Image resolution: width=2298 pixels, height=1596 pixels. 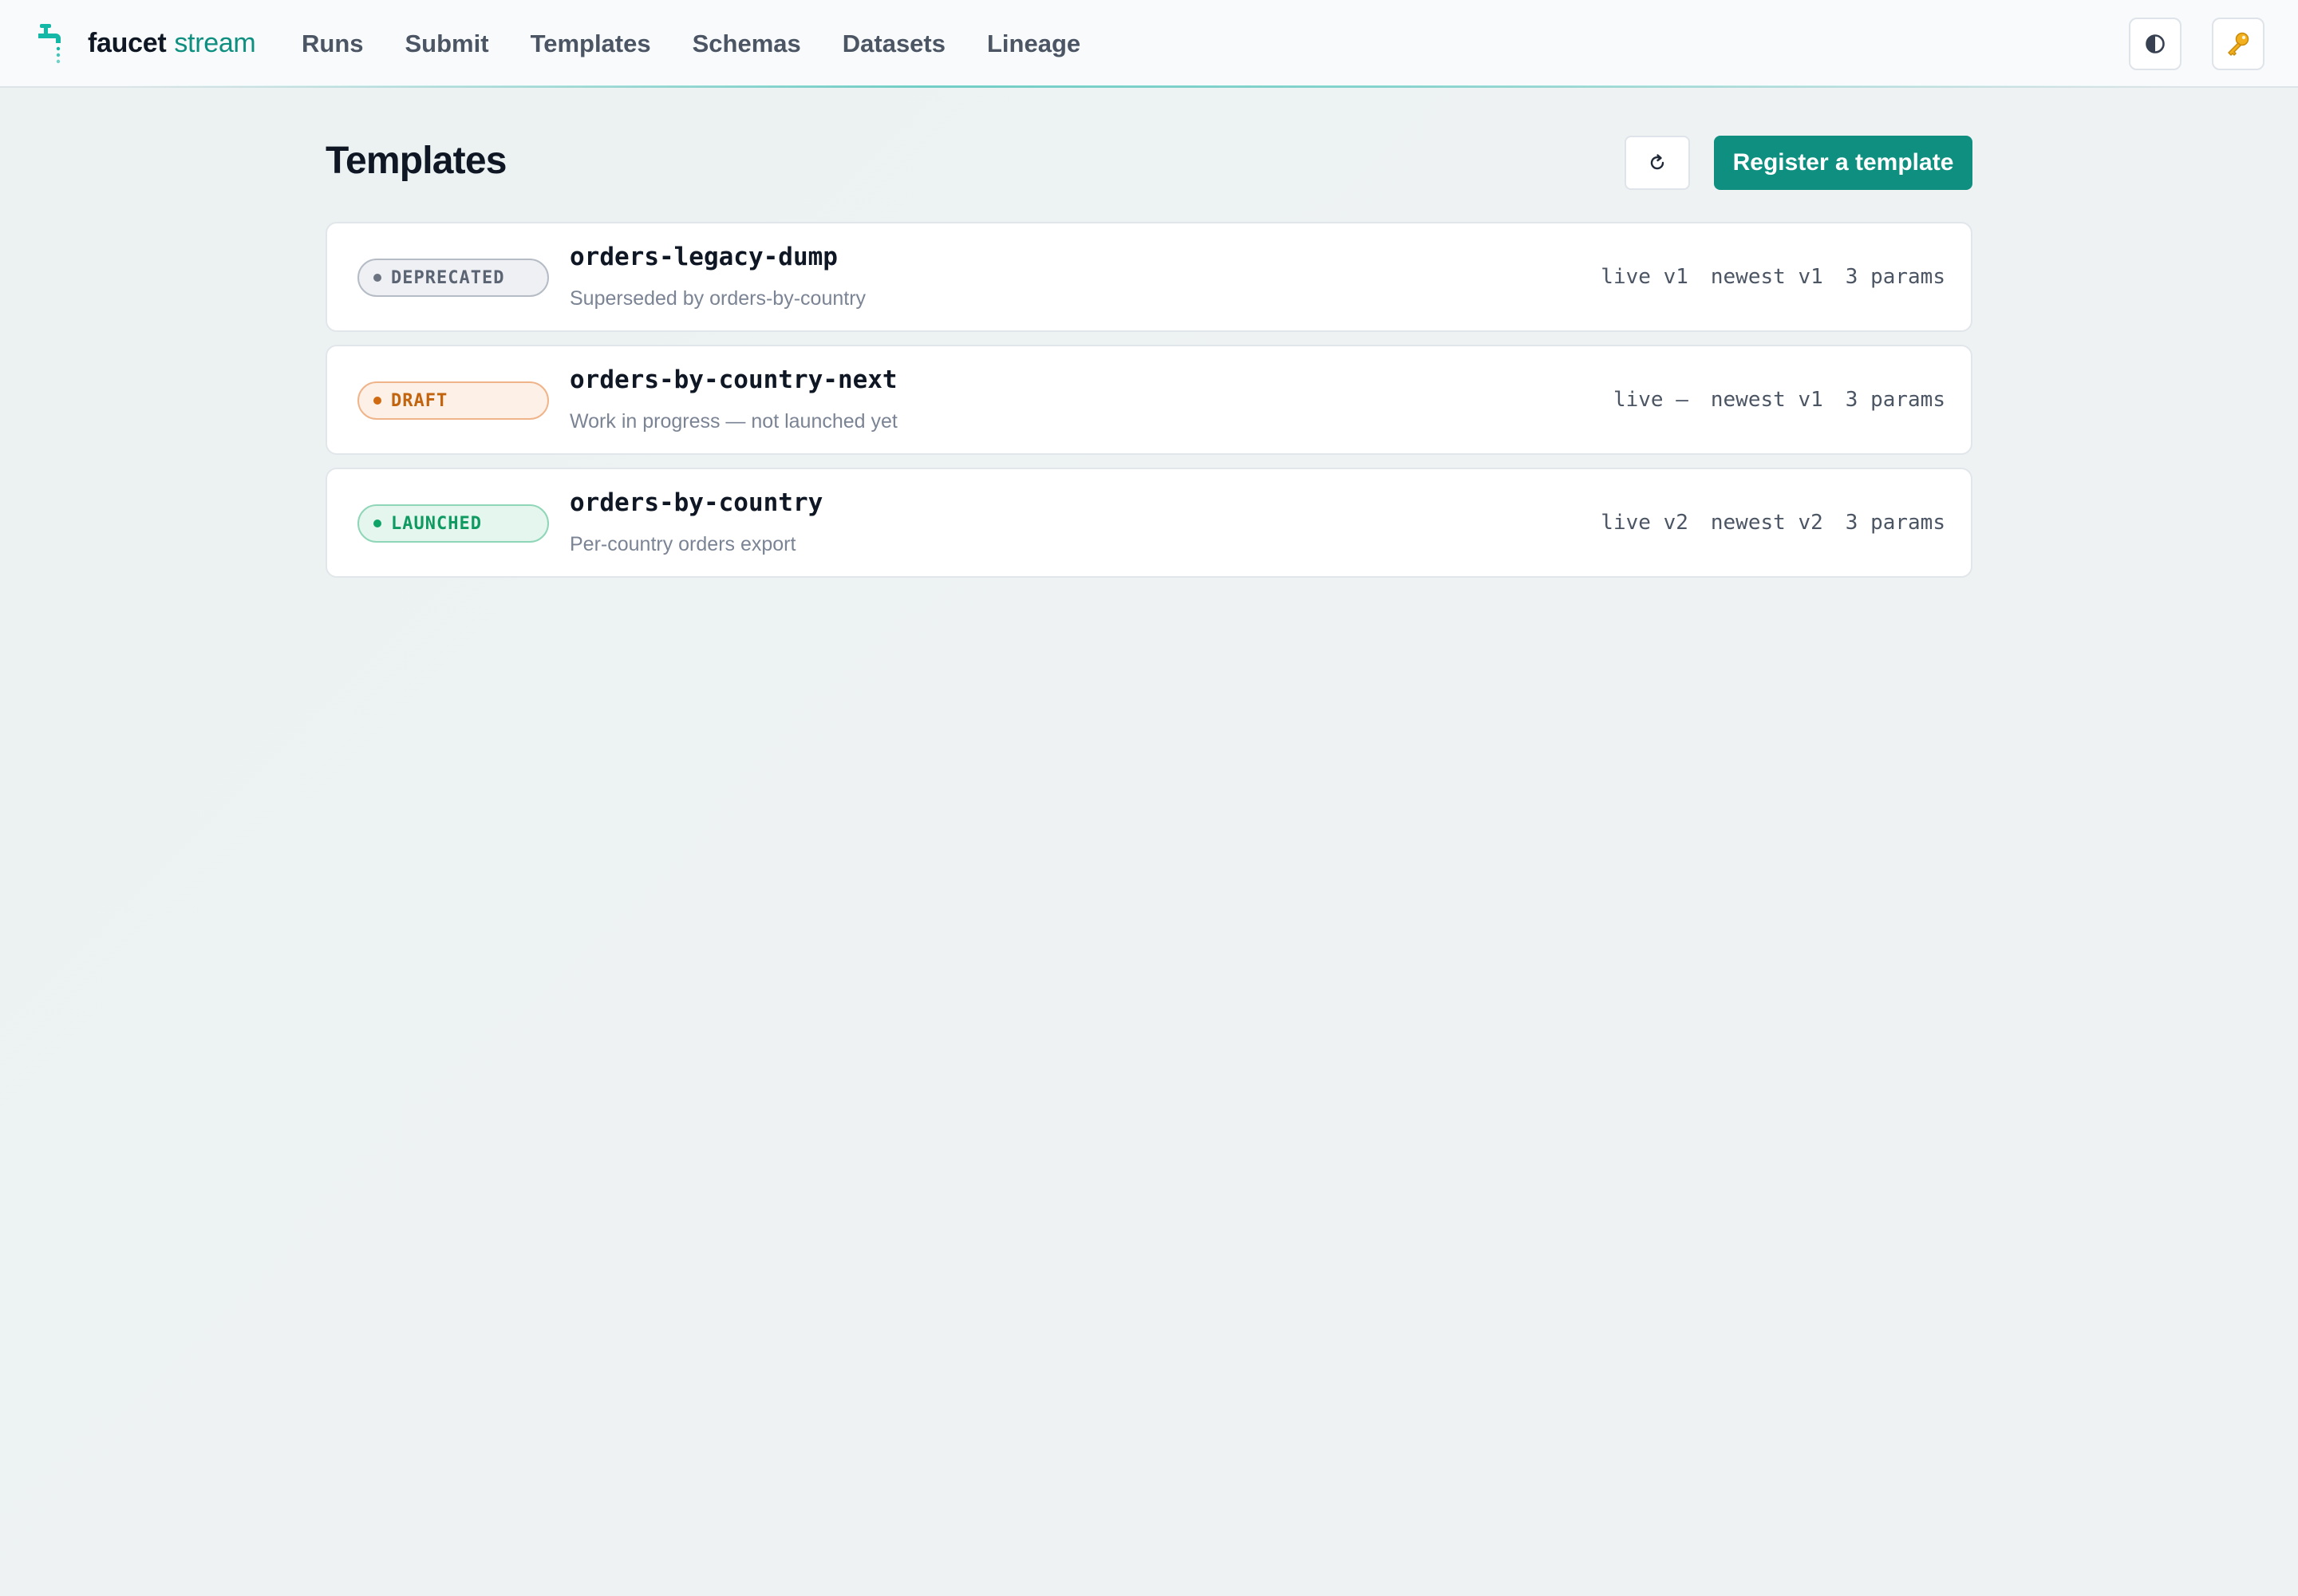 I want to click on template-name: orders-legacy-dump, so click(x=704, y=257).